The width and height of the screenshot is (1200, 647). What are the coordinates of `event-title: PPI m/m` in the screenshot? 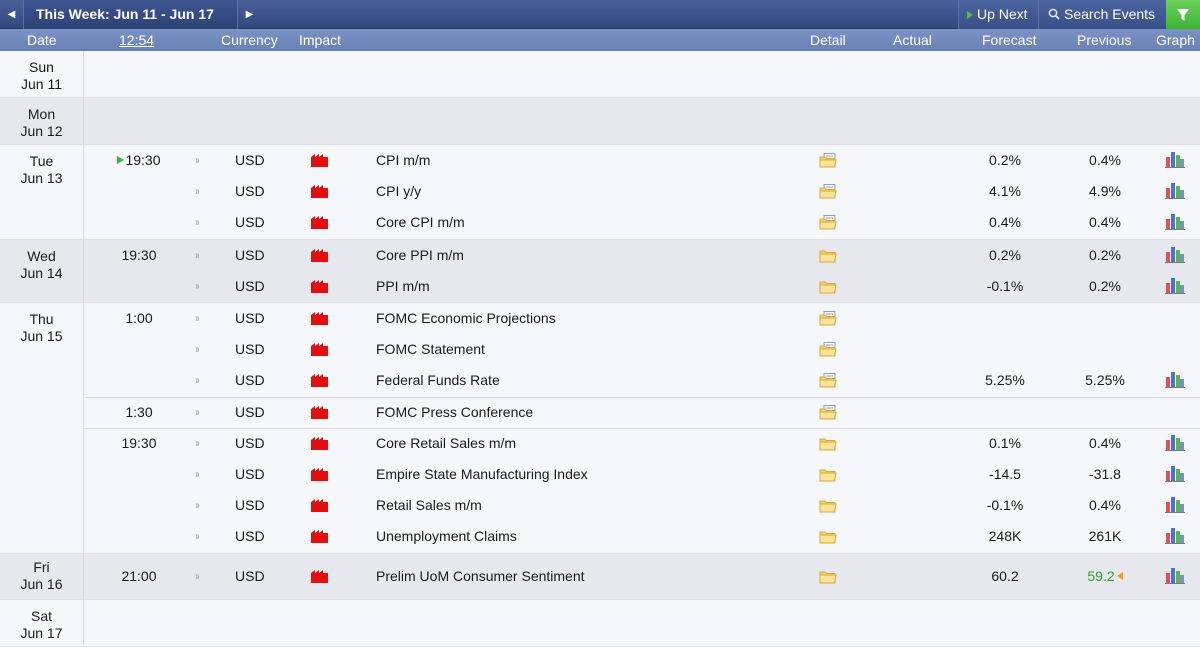 It's located at (403, 286).